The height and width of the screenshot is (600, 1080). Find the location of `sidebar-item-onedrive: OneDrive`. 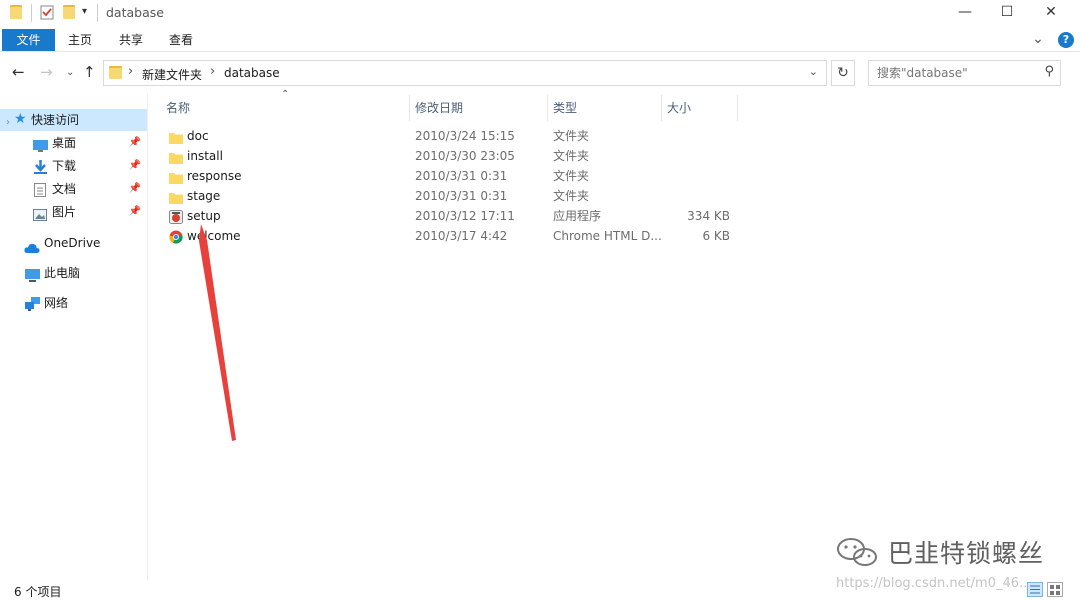

sidebar-item-onedrive: OneDrive is located at coordinates (73, 243).